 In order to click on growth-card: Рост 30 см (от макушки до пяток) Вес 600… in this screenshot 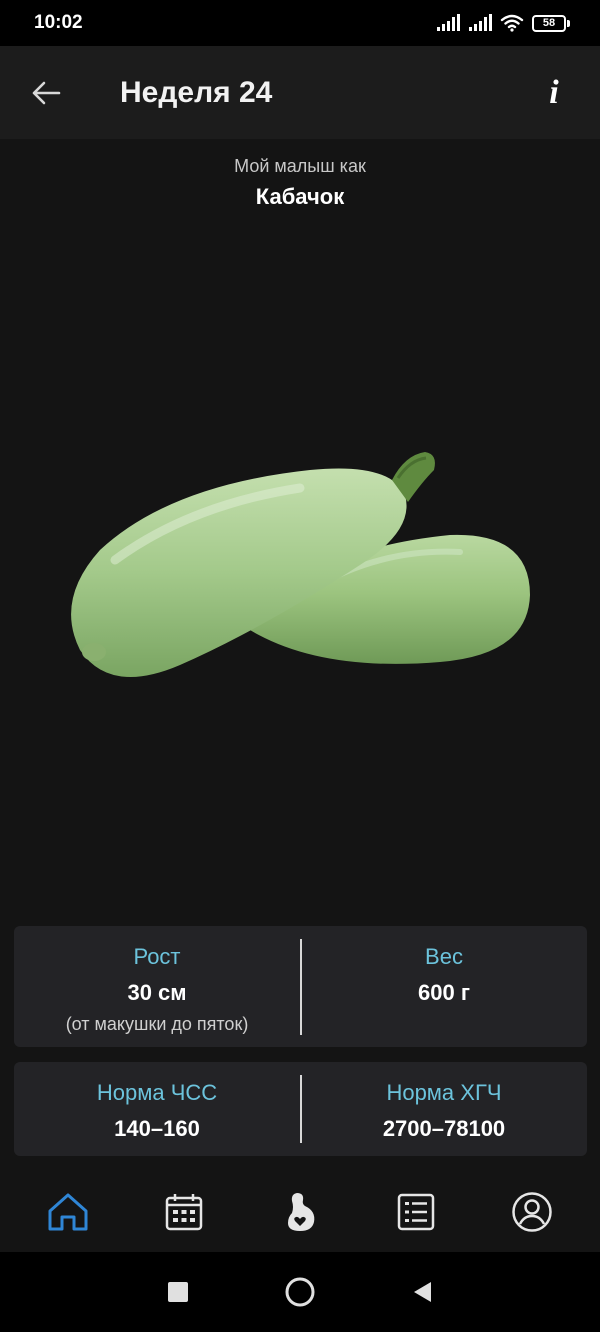, I will do `click(300, 986)`.